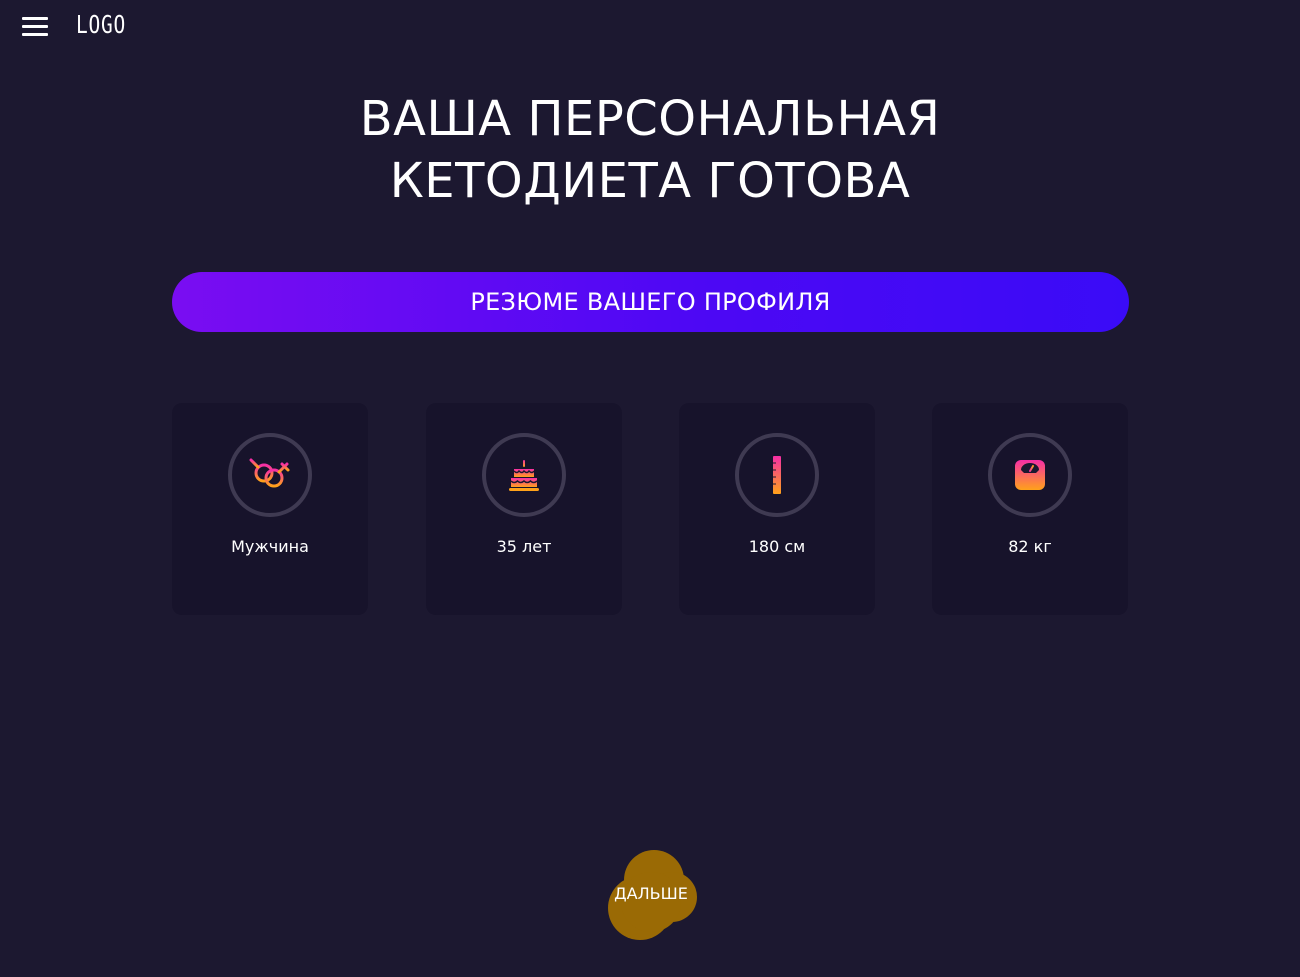 This screenshot has height=977, width=1300. I want to click on age-label: 35 лет, so click(524, 546).